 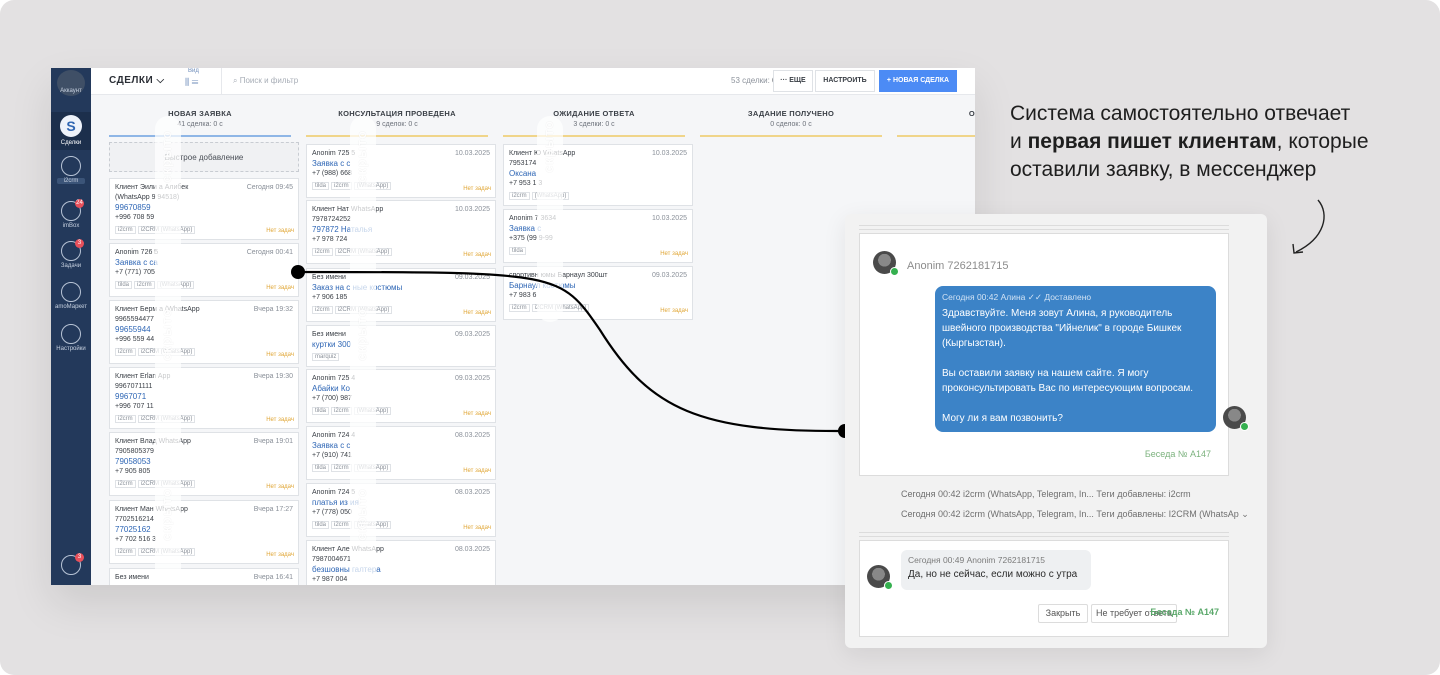 What do you see at coordinates (571, 351) in the screenshot?
I see `connector-path` at bounding box center [571, 351].